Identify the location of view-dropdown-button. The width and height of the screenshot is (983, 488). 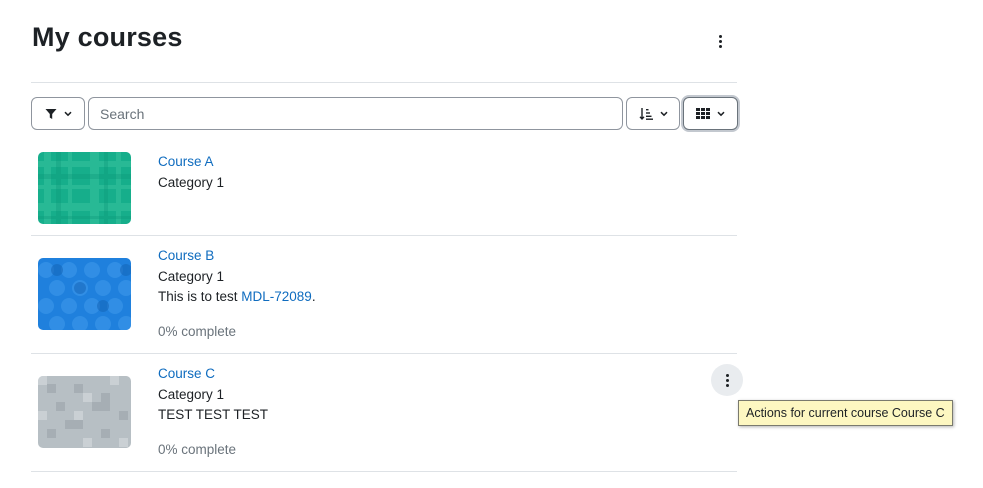
(710, 113).